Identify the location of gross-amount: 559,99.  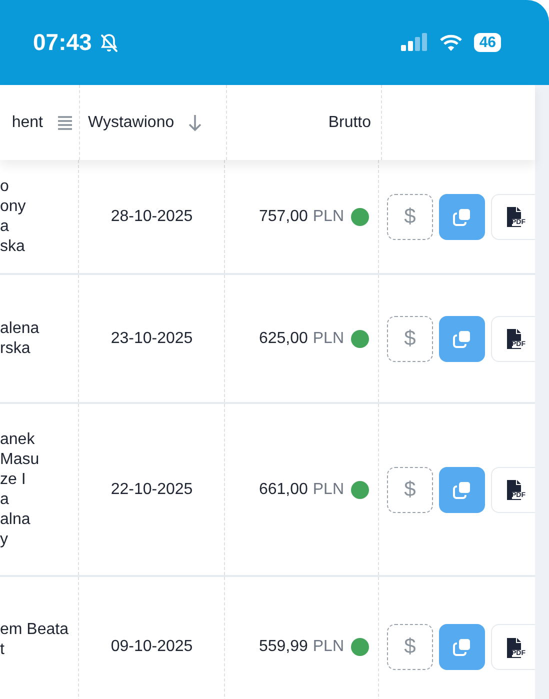
(283, 647).